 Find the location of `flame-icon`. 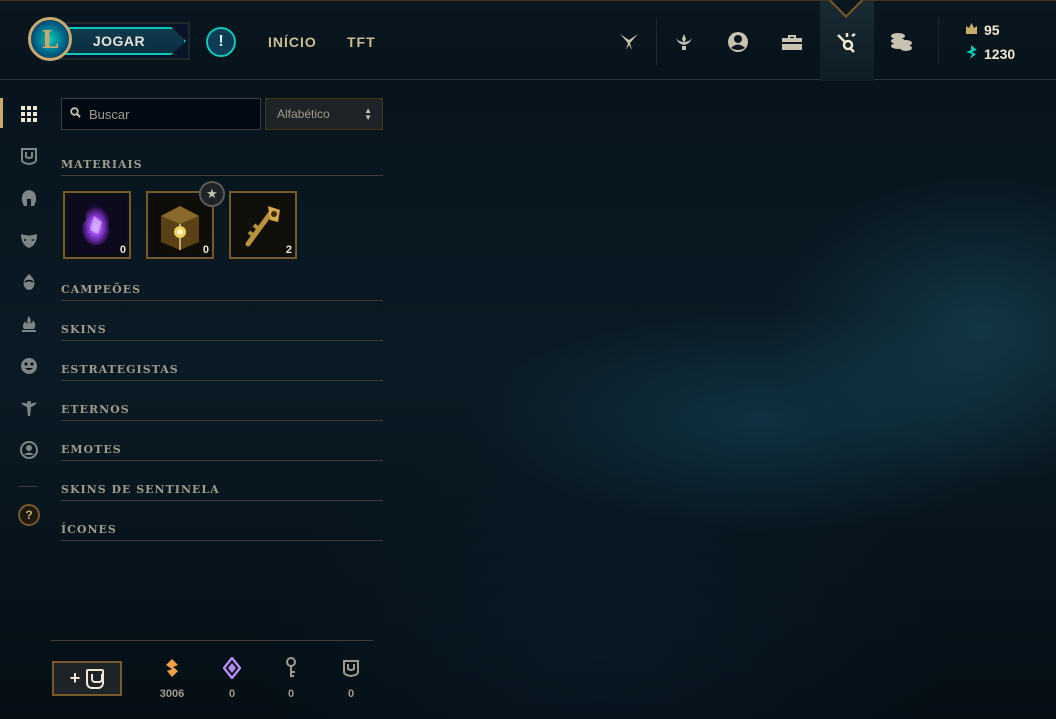

flame-icon is located at coordinates (29, 324).